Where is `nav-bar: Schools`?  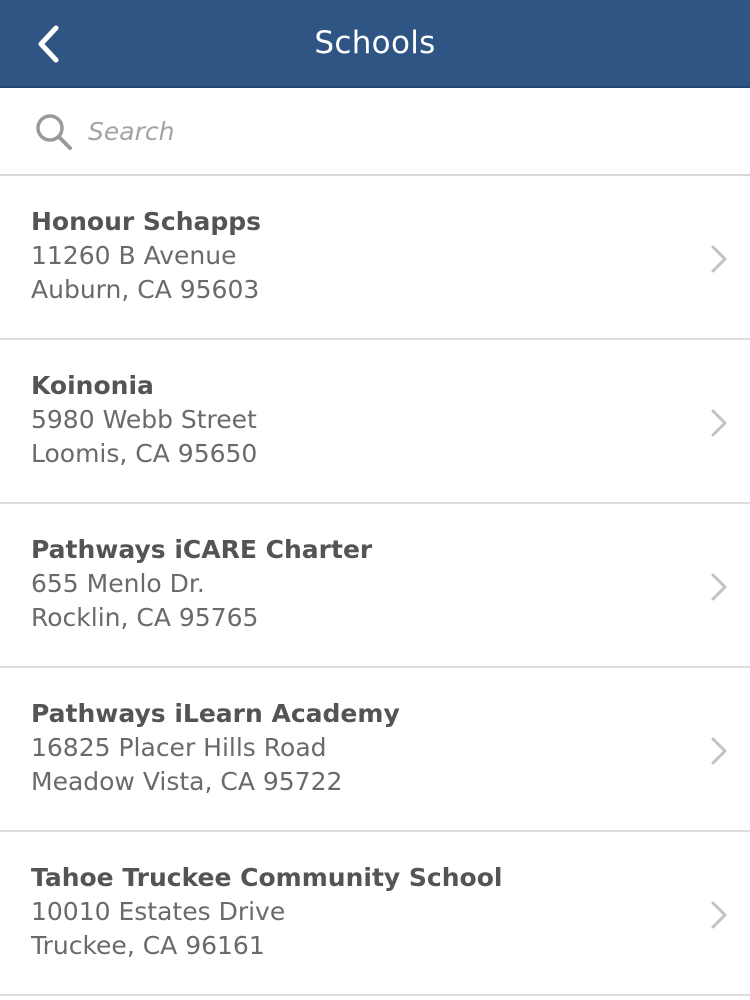 nav-bar: Schools is located at coordinates (375, 44).